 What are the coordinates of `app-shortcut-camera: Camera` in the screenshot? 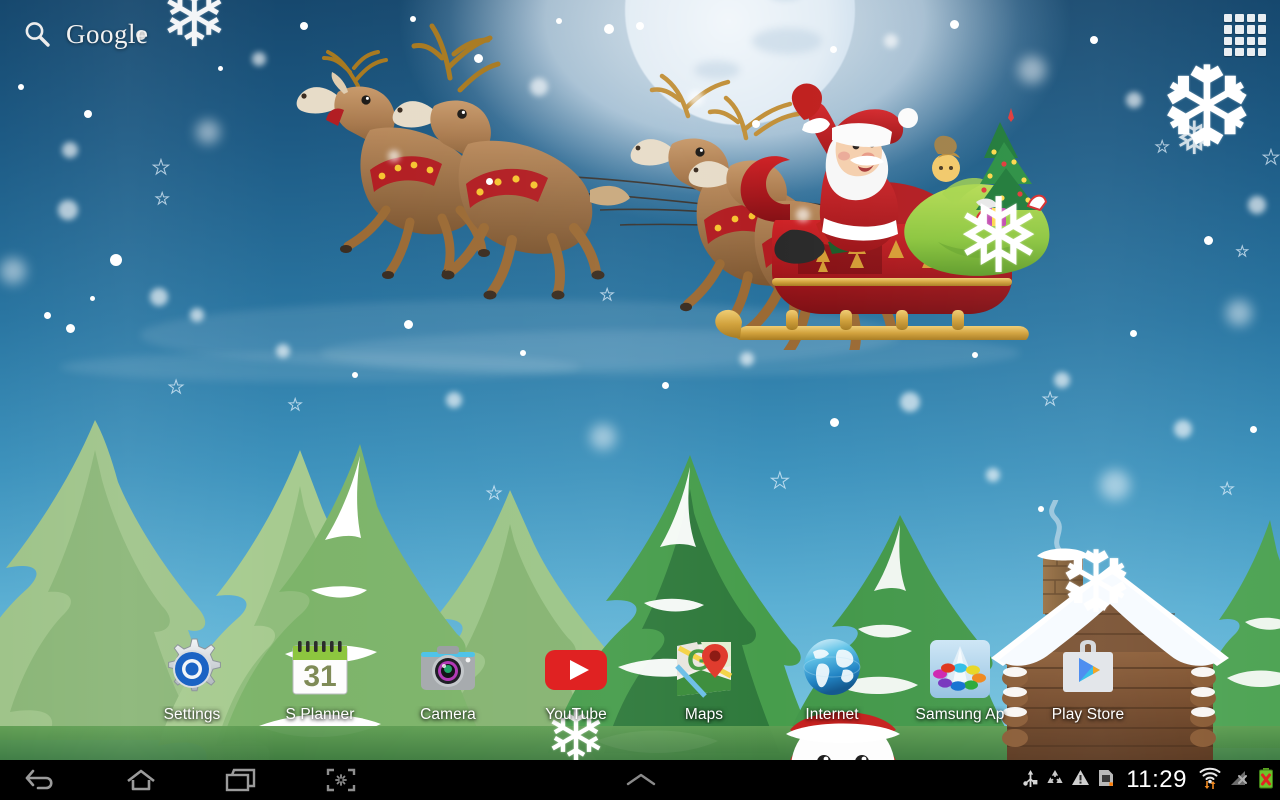 It's located at (448, 680).